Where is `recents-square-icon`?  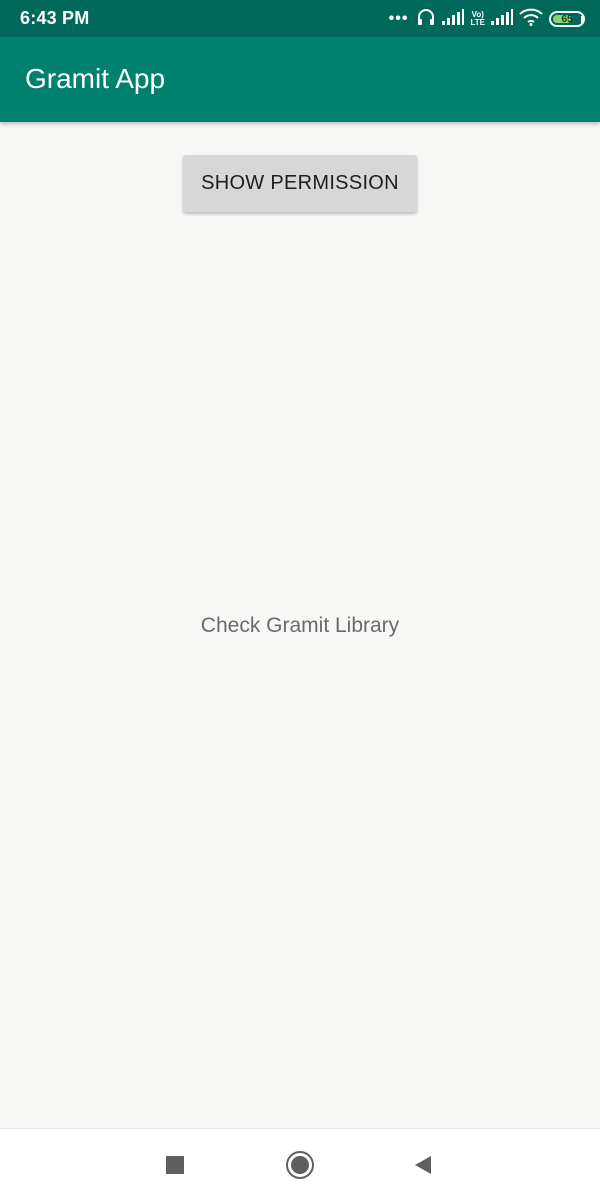 recents-square-icon is located at coordinates (175, 1165).